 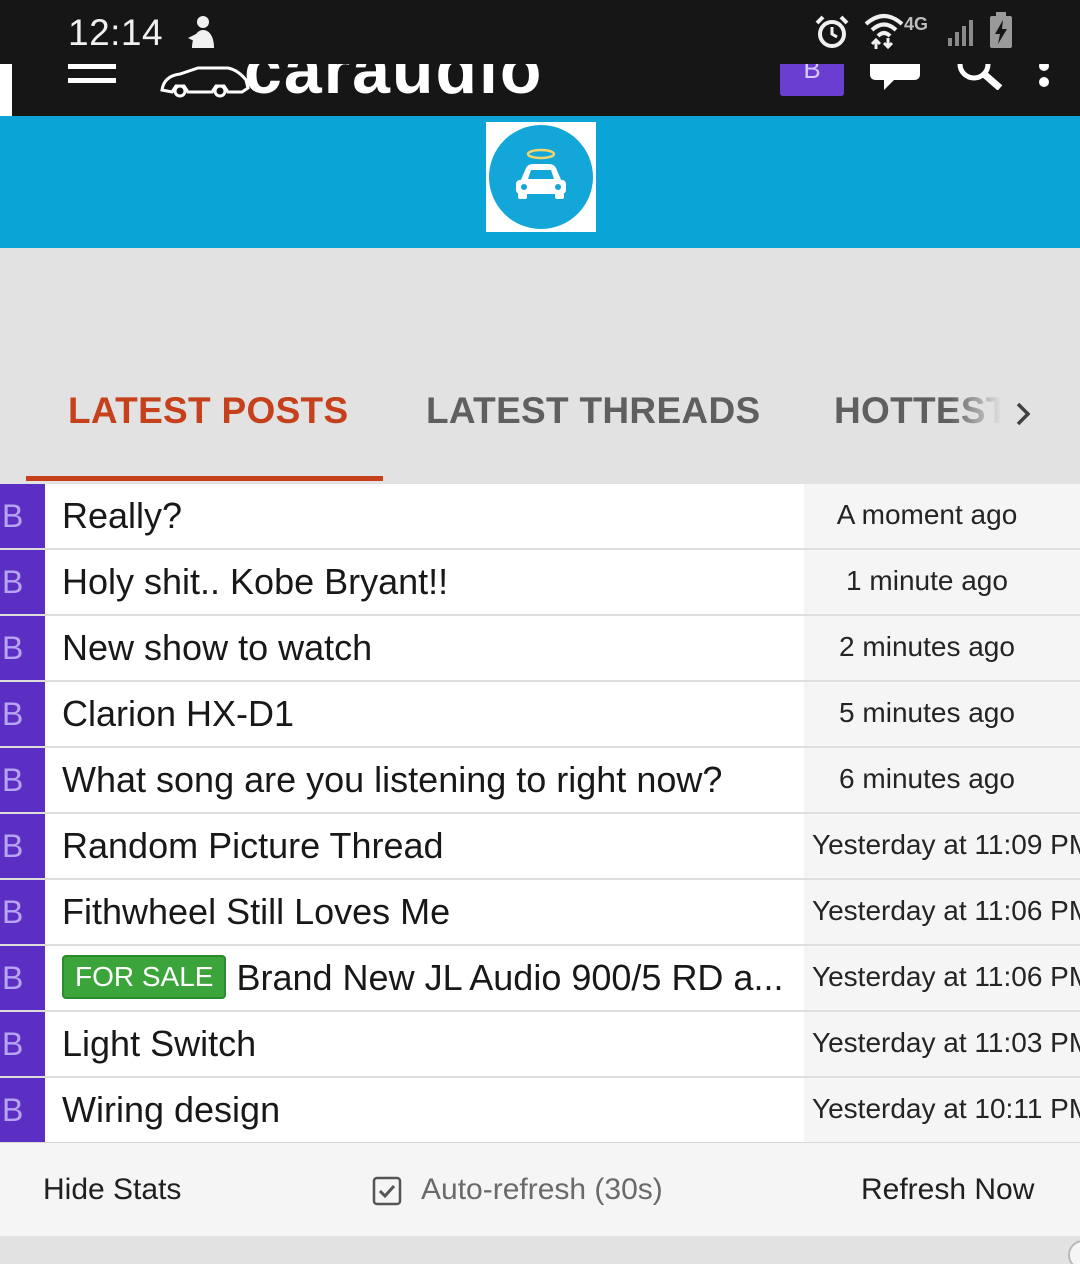 What do you see at coordinates (253, 846) in the screenshot?
I see `post-title: Random Picture Thread` at bounding box center [253, 846].